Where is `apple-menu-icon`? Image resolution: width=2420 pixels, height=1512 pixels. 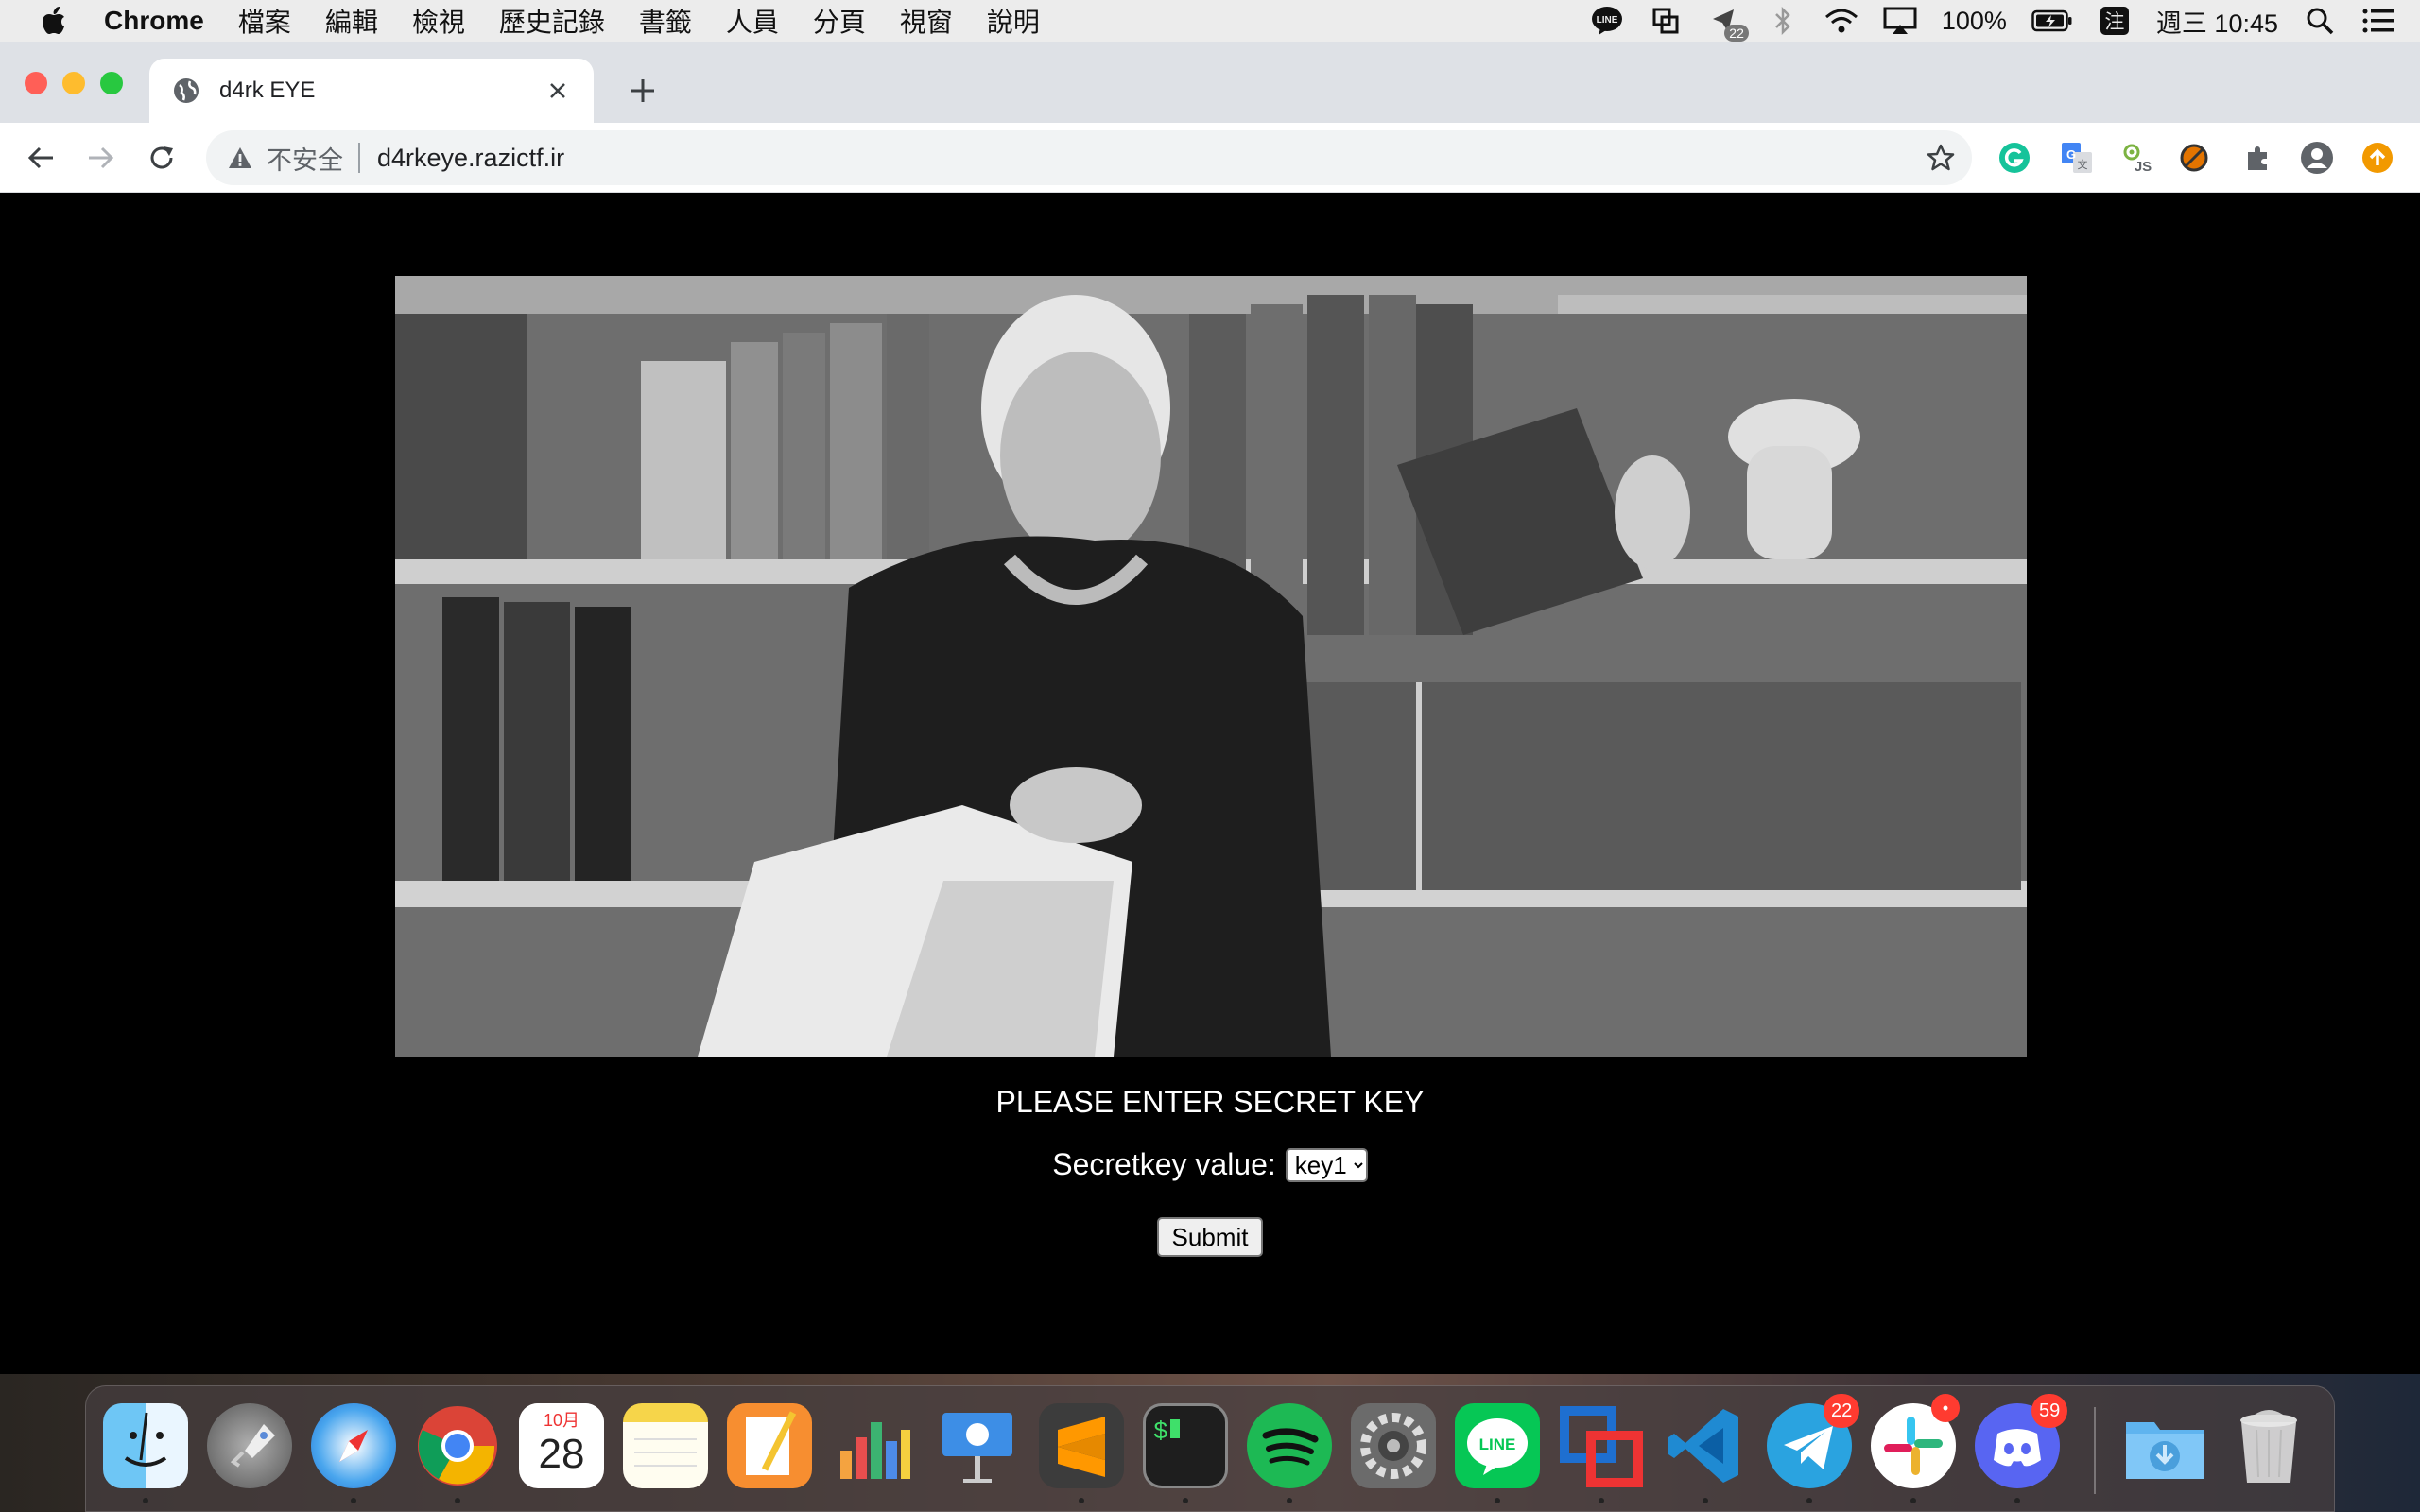
apple-menu-icon is located at coordinates (54, 21).